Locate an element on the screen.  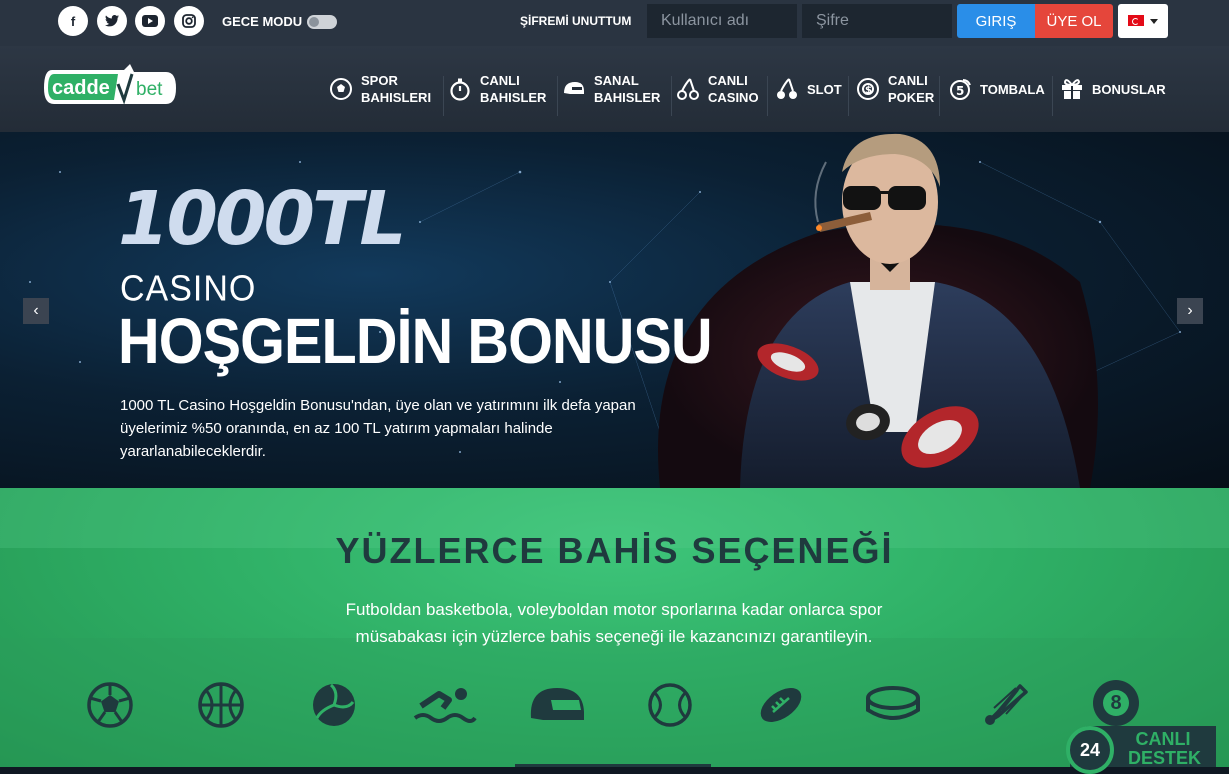
nav-live-poker: $ CANLI POKER is located at coordinates (897, 89).